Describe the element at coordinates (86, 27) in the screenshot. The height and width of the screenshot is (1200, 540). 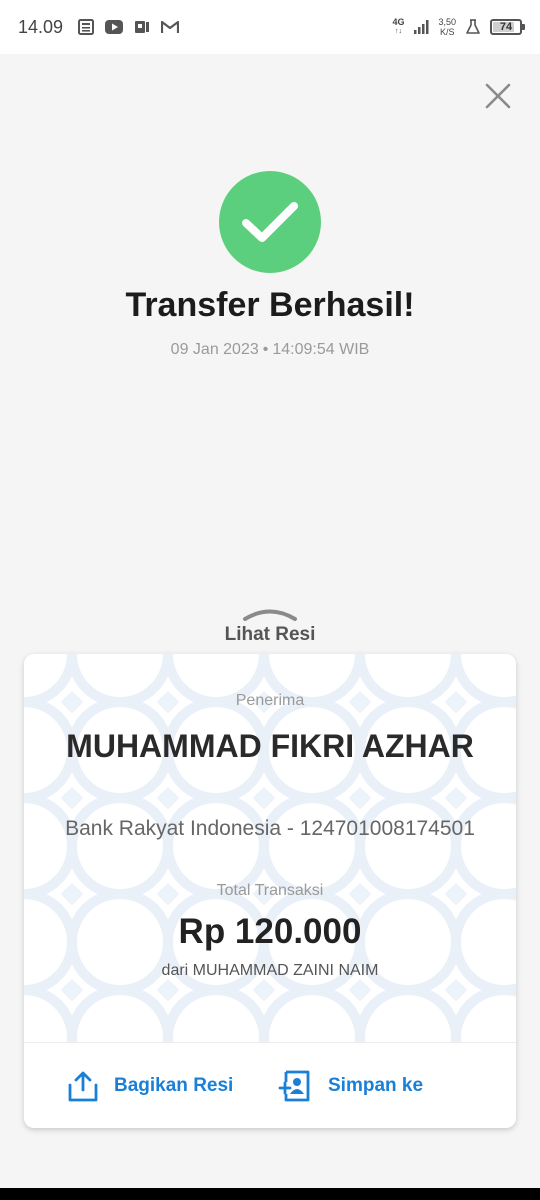
I see `news-icon` at that location.